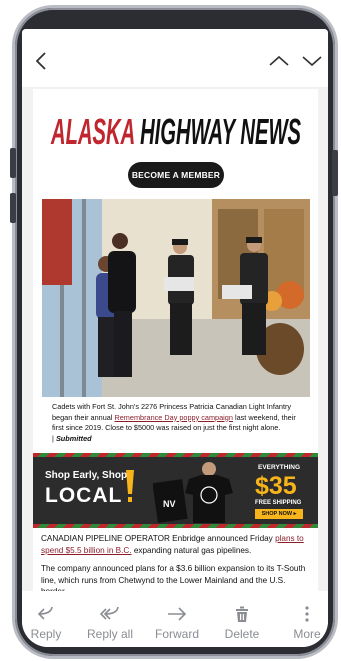 The width and height of the screenshot is (341, 661). What do you see at coordinates (307, 634) in the screenshot?
I see `more-label: More` at bounding box center [307, 634].